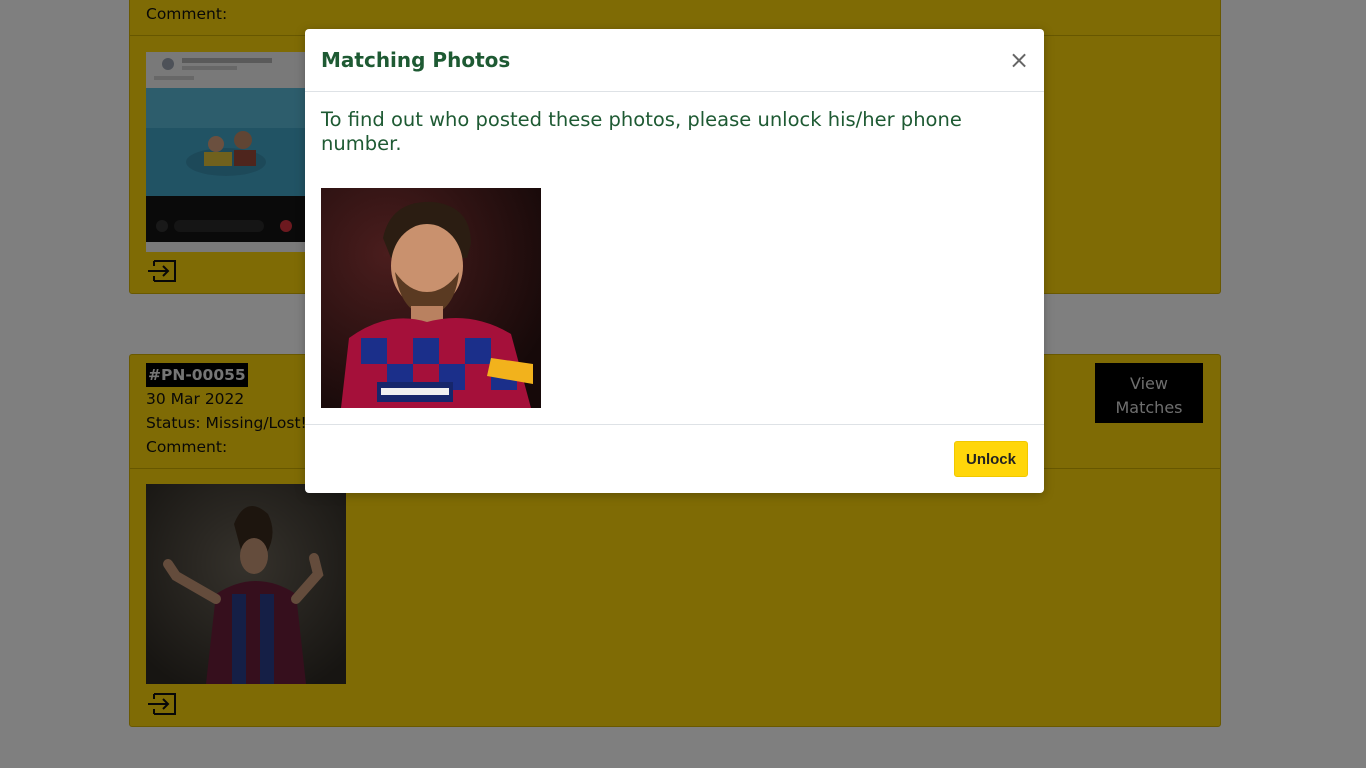 Image resolution: width=1366 pixels, height=768 pixels. I want to click on close-icon: ×, so click(1019, 60).